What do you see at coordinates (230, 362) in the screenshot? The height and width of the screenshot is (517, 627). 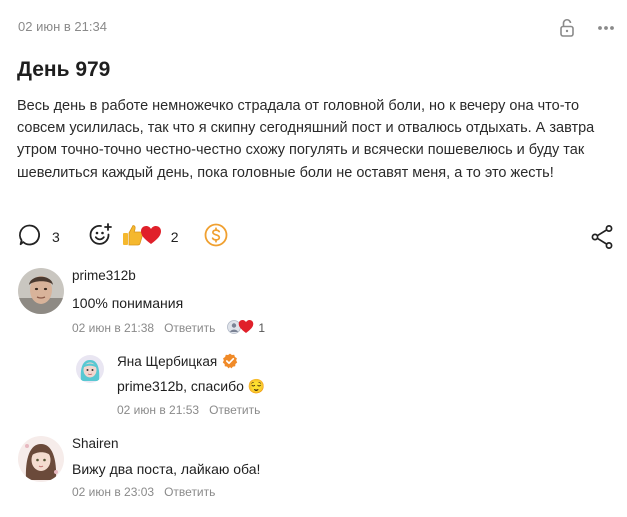 I see `verified-badge-icon` at bounding box center [230, 362].